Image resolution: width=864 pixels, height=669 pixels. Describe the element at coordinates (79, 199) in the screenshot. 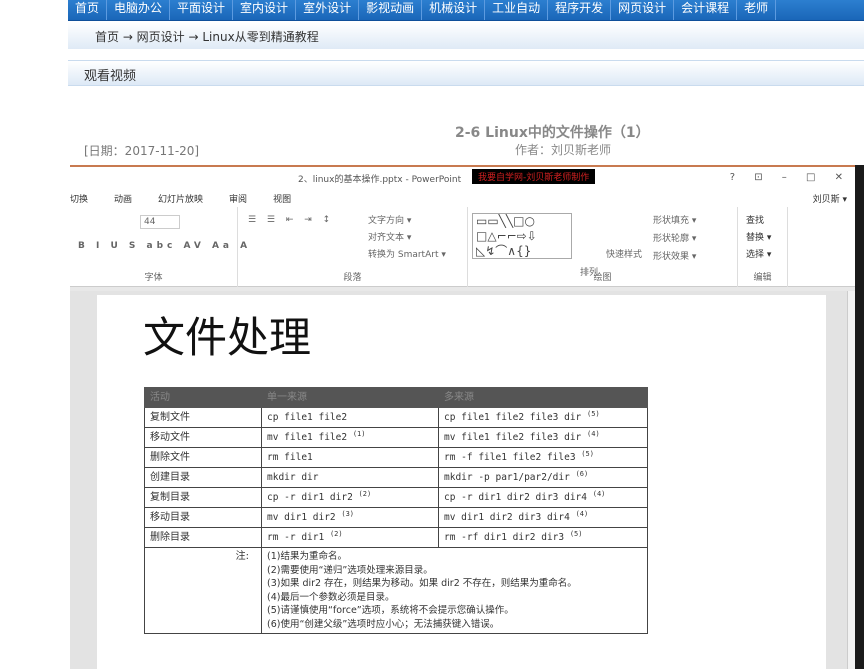

I see `ribbon-tab: 切换` at that location.